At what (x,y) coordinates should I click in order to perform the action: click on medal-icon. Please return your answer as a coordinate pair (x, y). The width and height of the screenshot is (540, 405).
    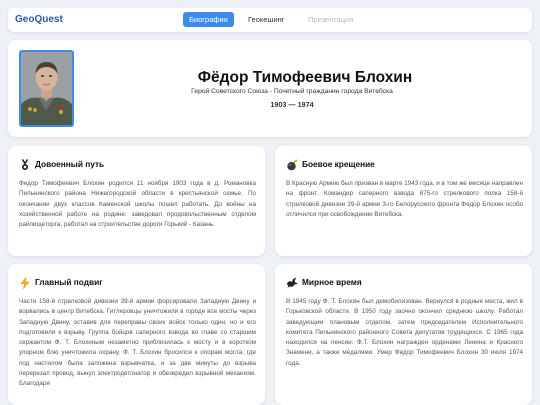
    Looking at the image, I should click on (25, 164).